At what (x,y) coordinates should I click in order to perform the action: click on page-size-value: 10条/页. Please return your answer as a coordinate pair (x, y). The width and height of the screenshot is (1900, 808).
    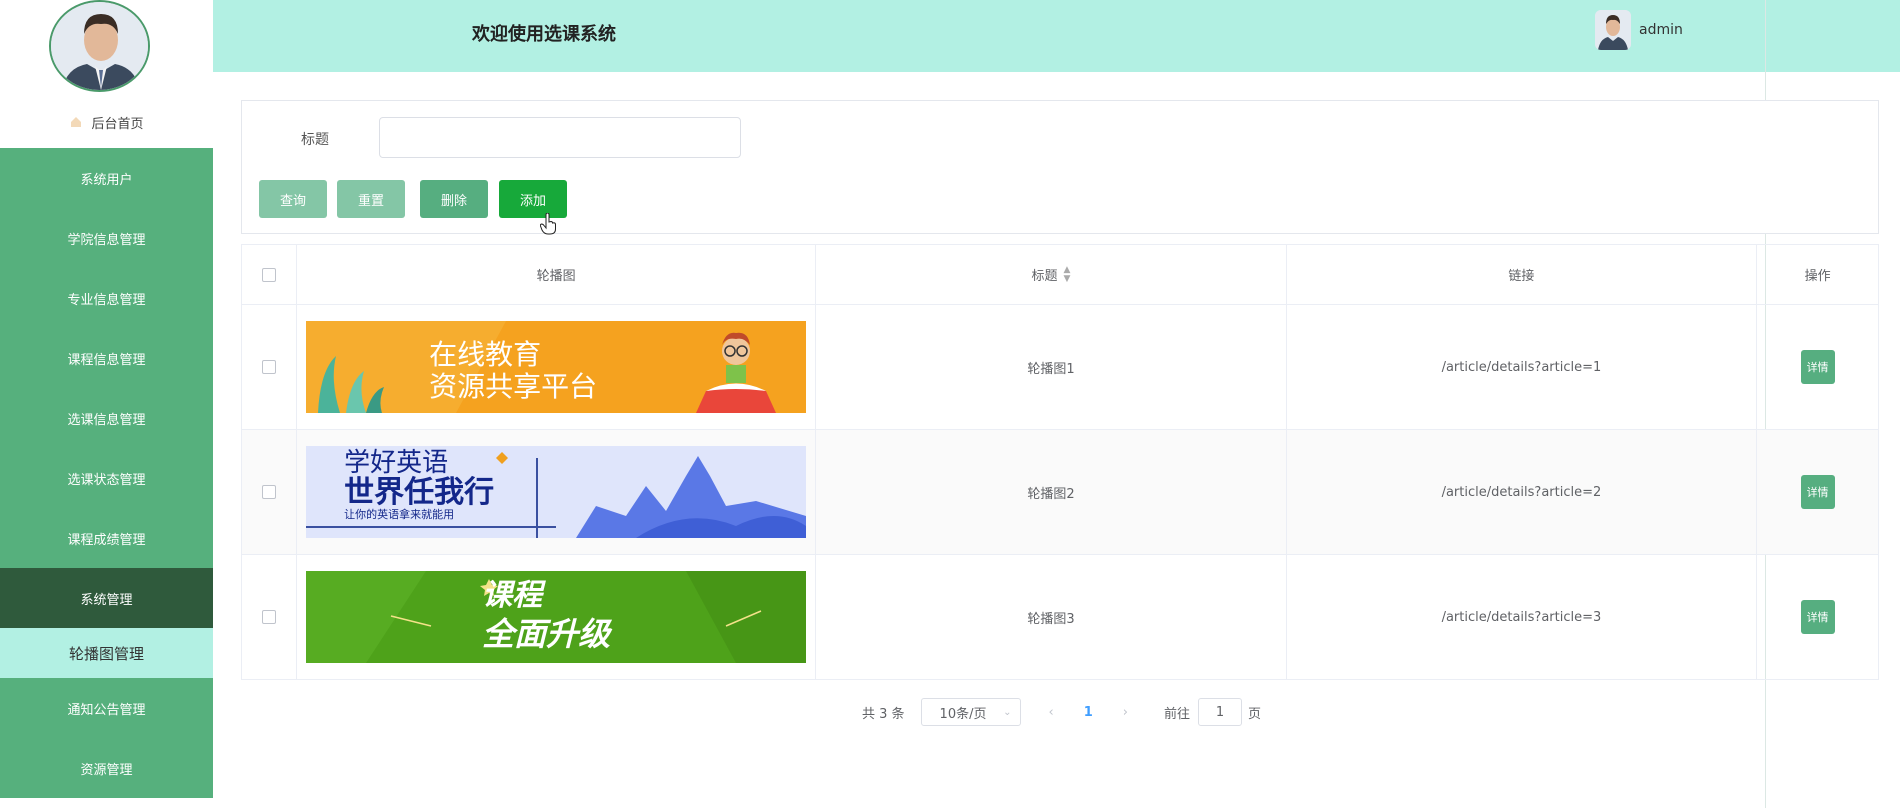
    Looking at the image, I should click on (963, 714).